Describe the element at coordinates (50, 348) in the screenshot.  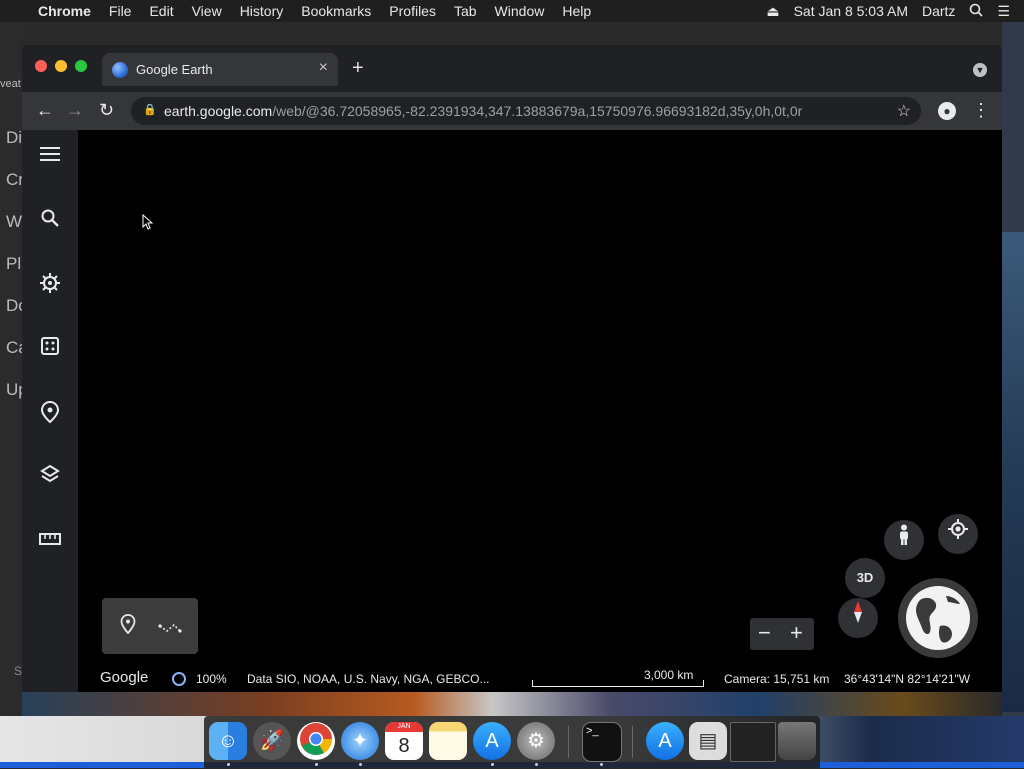
I see `feeling-lucky-icon` at that location.